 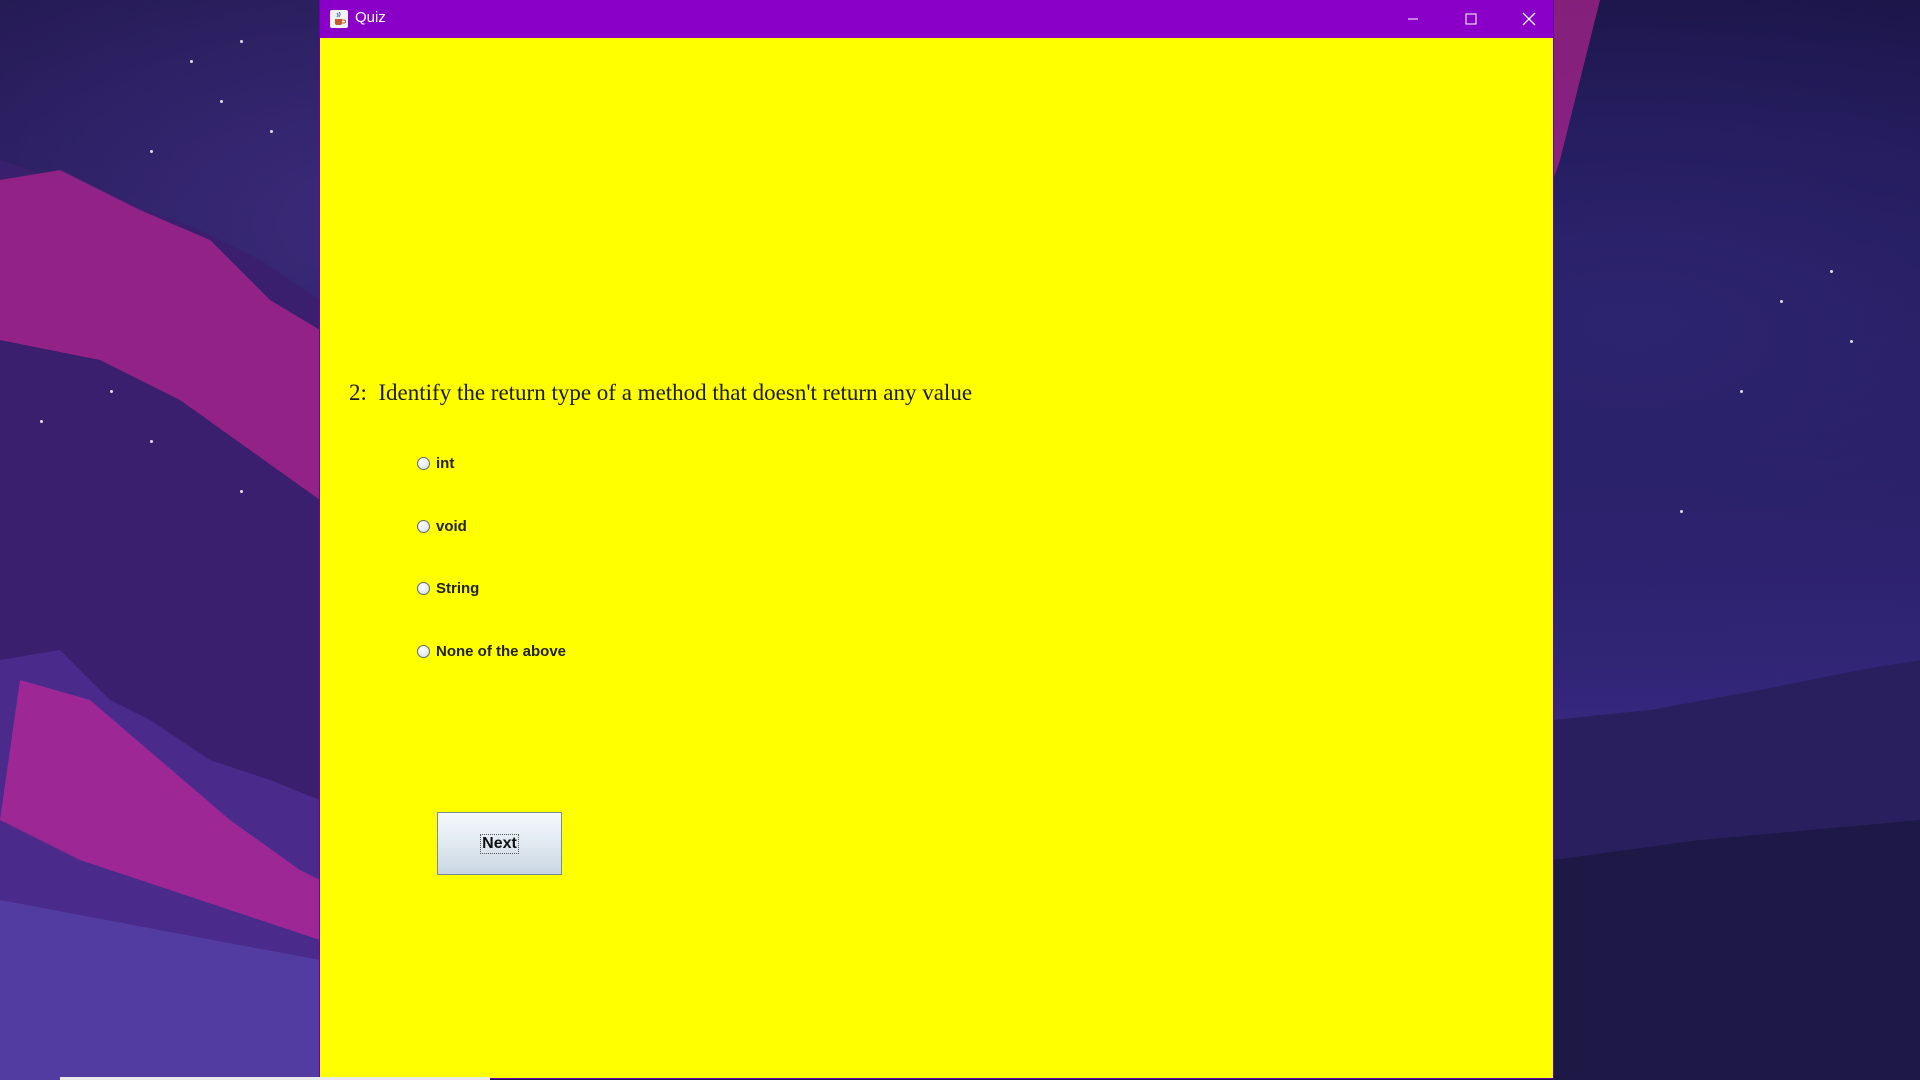 I want to click on close-icon, so click(x=1529, y=19).